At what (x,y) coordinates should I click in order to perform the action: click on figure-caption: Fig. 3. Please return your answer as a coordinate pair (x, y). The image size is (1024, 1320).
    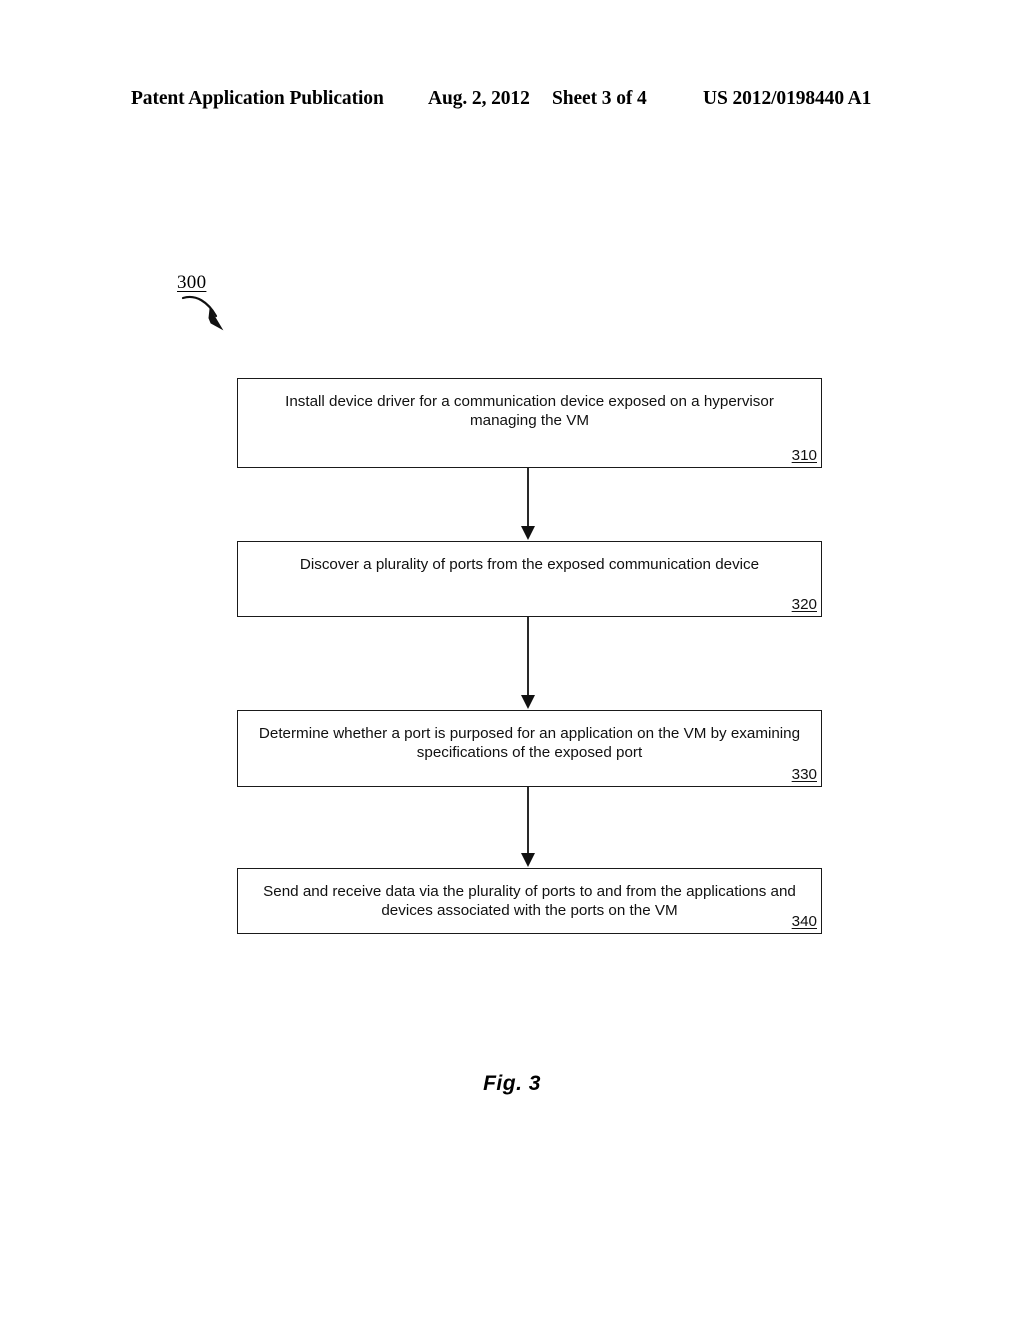
    Looking at the image, I should click on (512, 1083).